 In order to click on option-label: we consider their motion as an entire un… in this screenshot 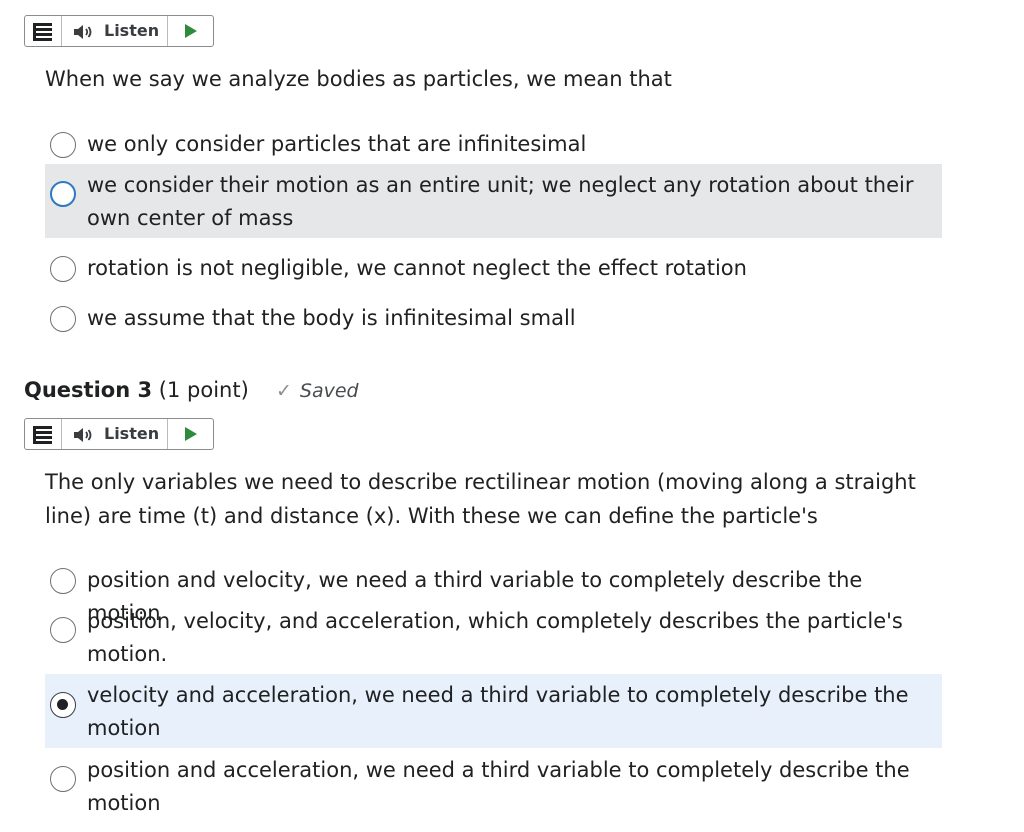, I will do `click(500, 201)`.